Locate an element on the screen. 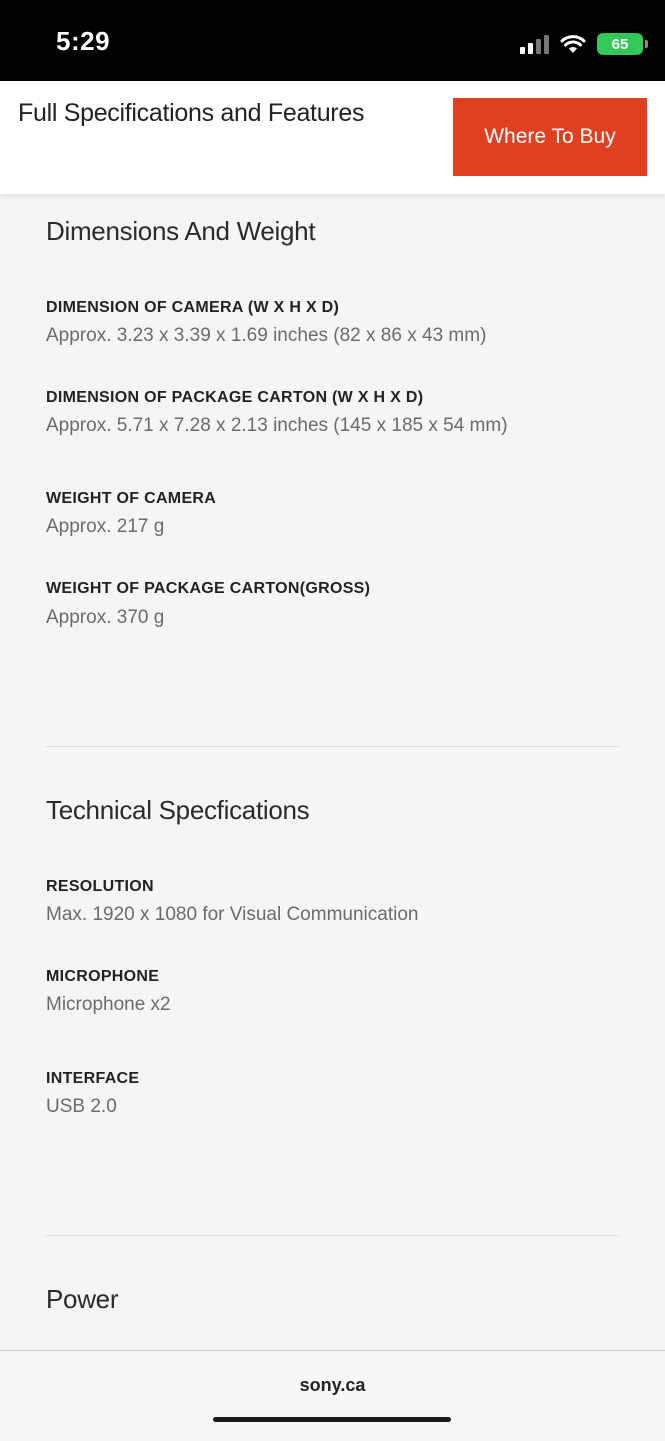  page-title: Full Specifications and Features is located at coordinates (191, 113).